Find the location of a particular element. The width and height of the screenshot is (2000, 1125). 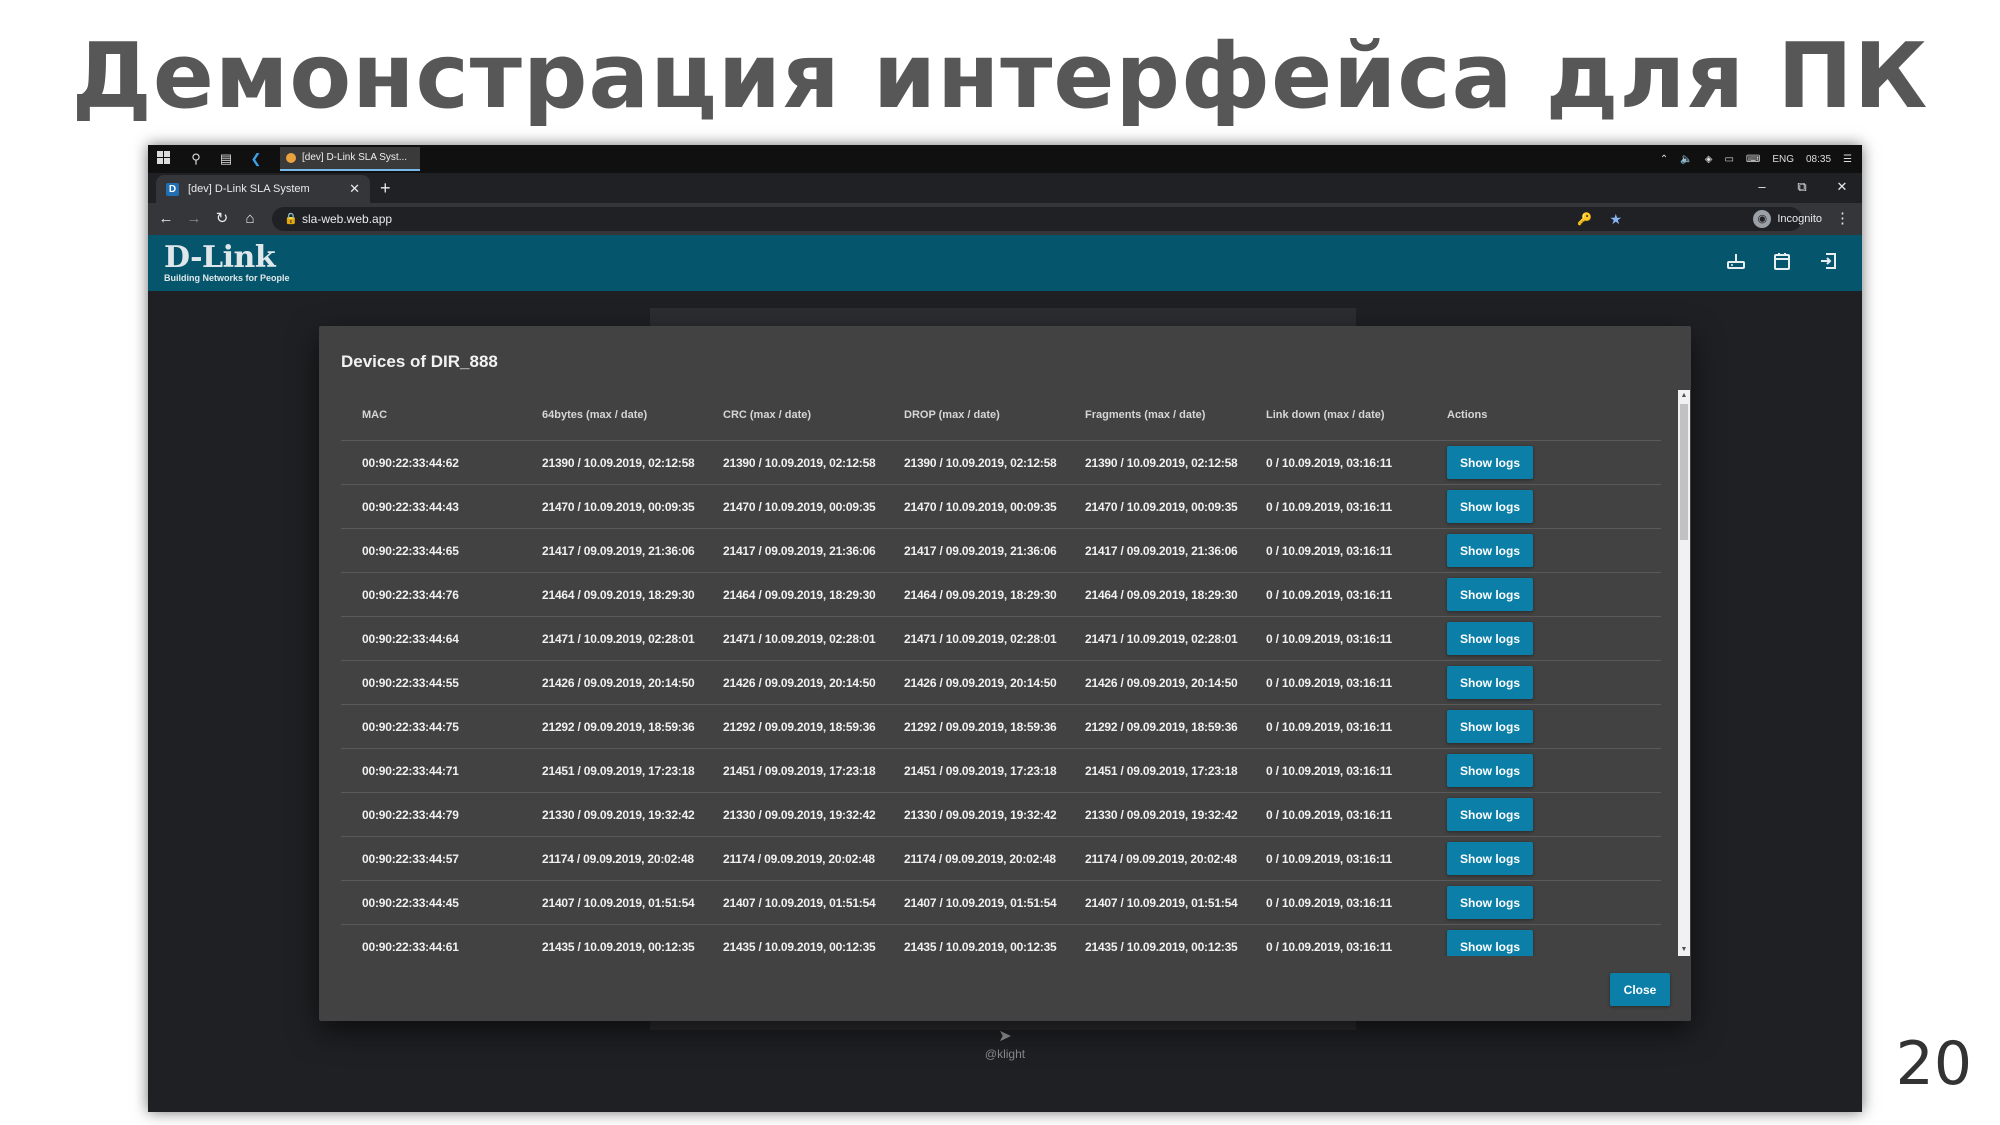

close-window-icon: ✕ is located at coordinates (1842, 187).